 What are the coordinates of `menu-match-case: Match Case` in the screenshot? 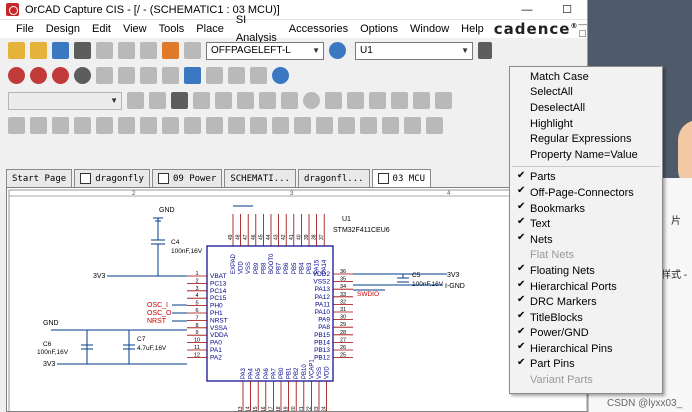 It's located at (586, 77).